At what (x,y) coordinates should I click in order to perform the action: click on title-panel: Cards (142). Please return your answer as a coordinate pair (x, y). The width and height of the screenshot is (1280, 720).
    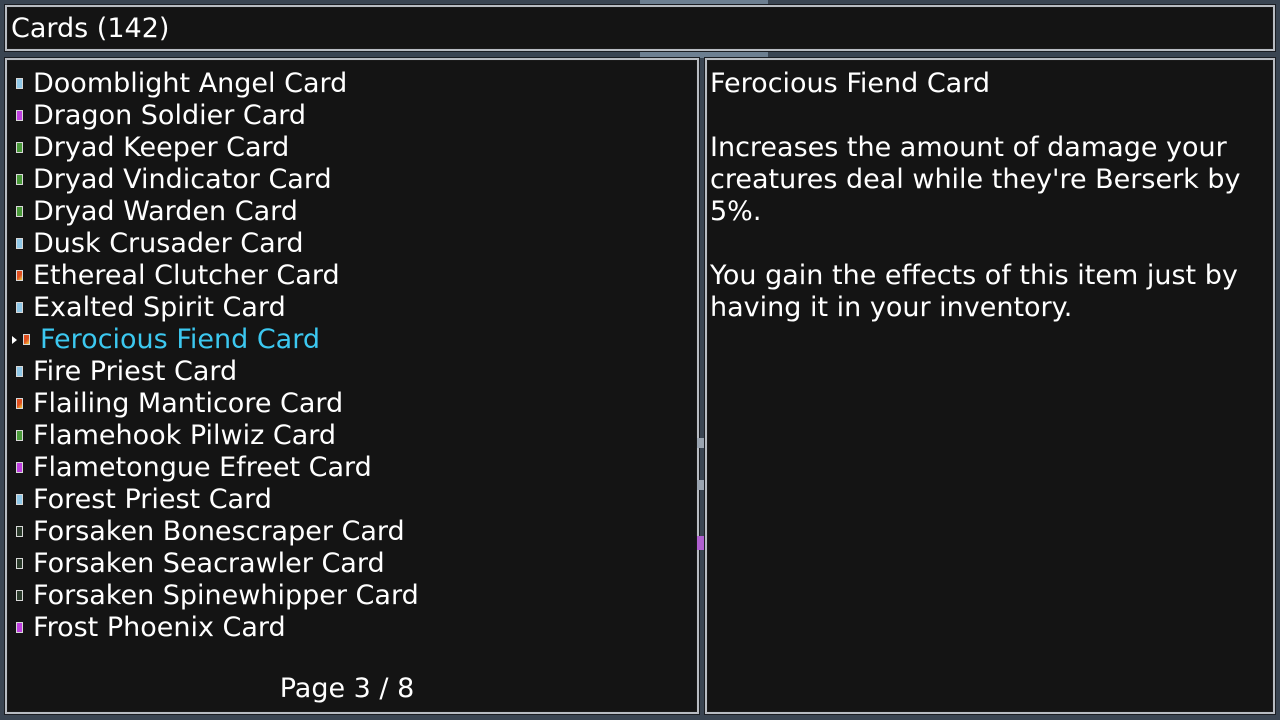
    Looking at the image, I should click on (640, 28).